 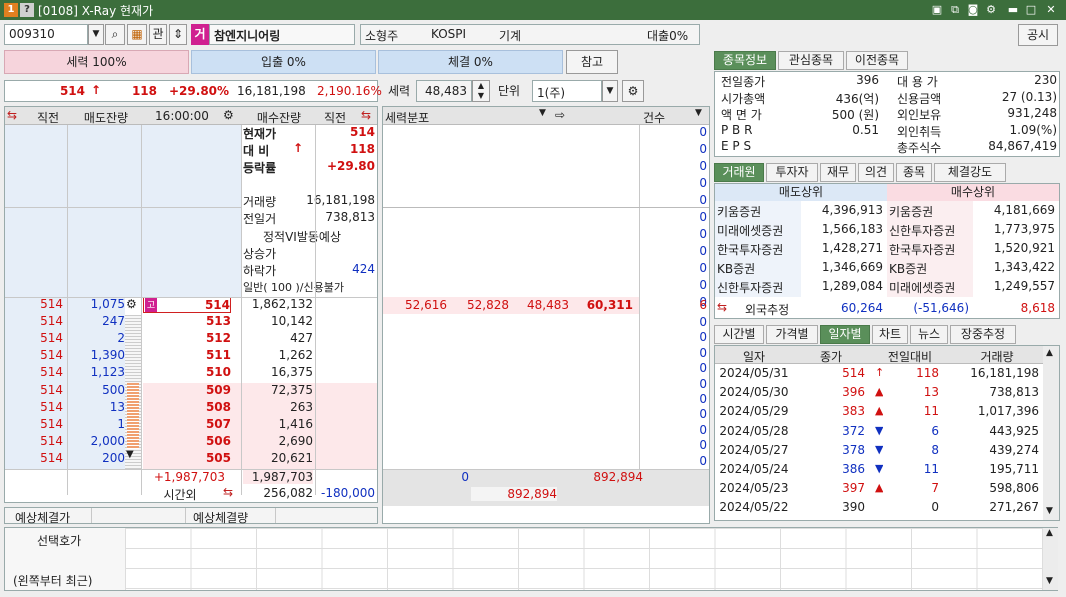 What do you see at coordinates (983, 334) in the screenshot?
I see `tab-5: 장중추정` at bounding box center [983, 334].